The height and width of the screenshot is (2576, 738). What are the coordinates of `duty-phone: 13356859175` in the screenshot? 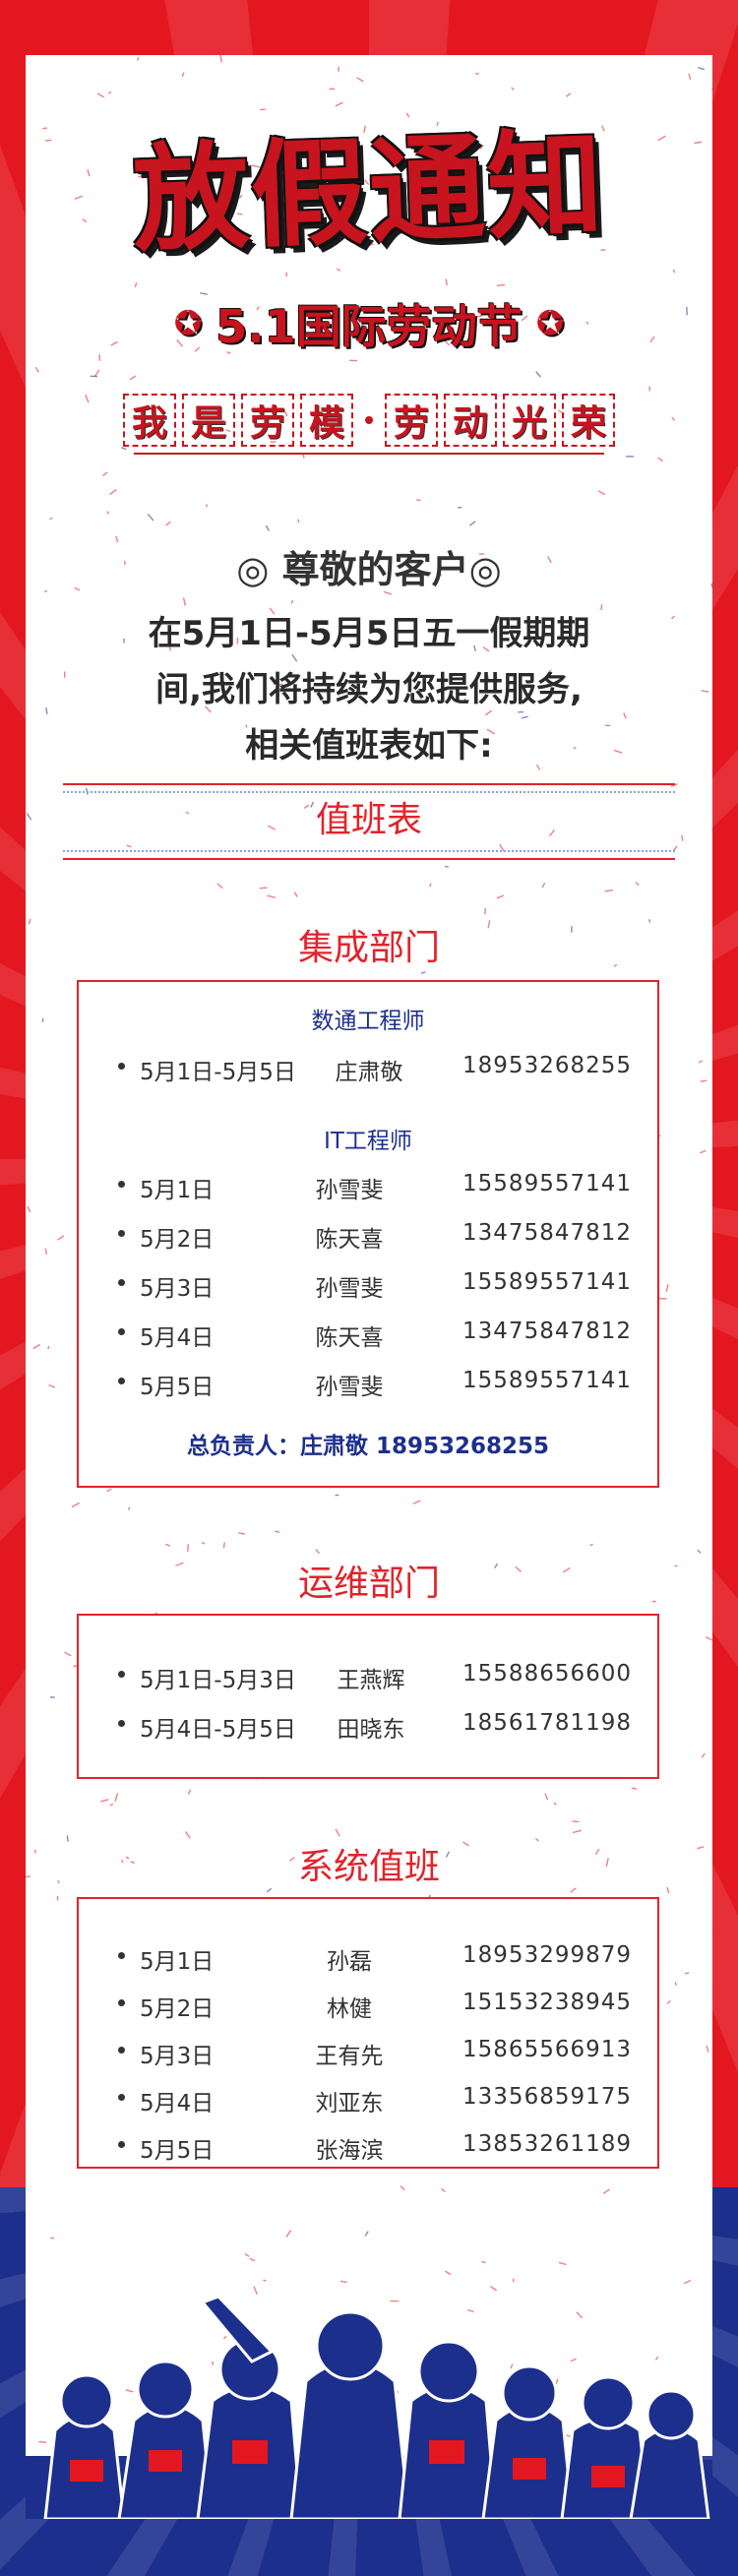 It's located at (547, 2097).